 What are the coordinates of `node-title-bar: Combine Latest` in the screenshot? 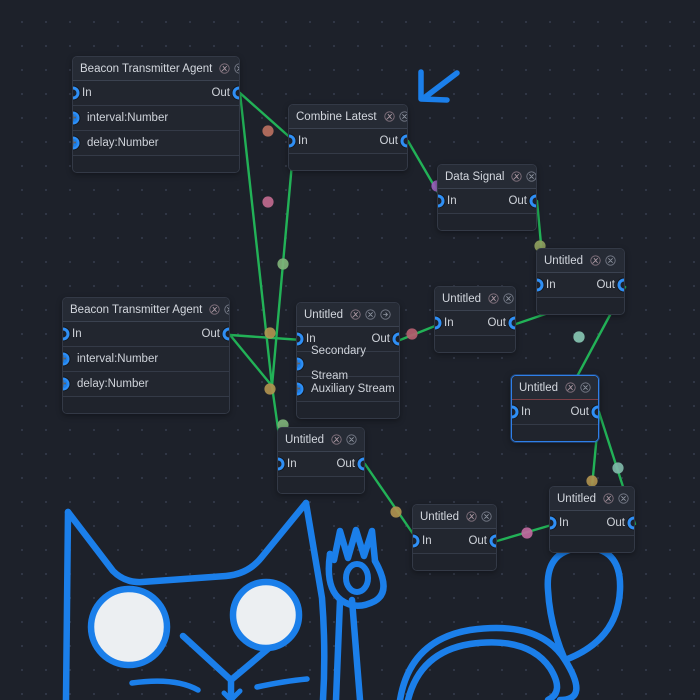 It's located at (348, 117).